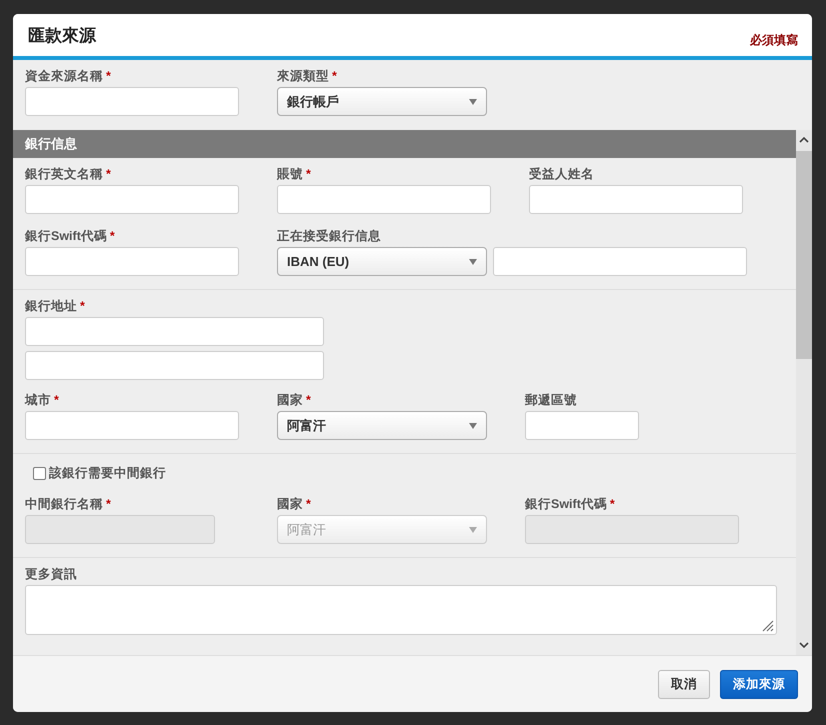 Image resolution: width=826 pixels, height=725 pixels. What do you see at coordinates (329, 236) in the screenshot?
I see `field-label: 正在接受銀行信息` at bounding box center [329, 236].